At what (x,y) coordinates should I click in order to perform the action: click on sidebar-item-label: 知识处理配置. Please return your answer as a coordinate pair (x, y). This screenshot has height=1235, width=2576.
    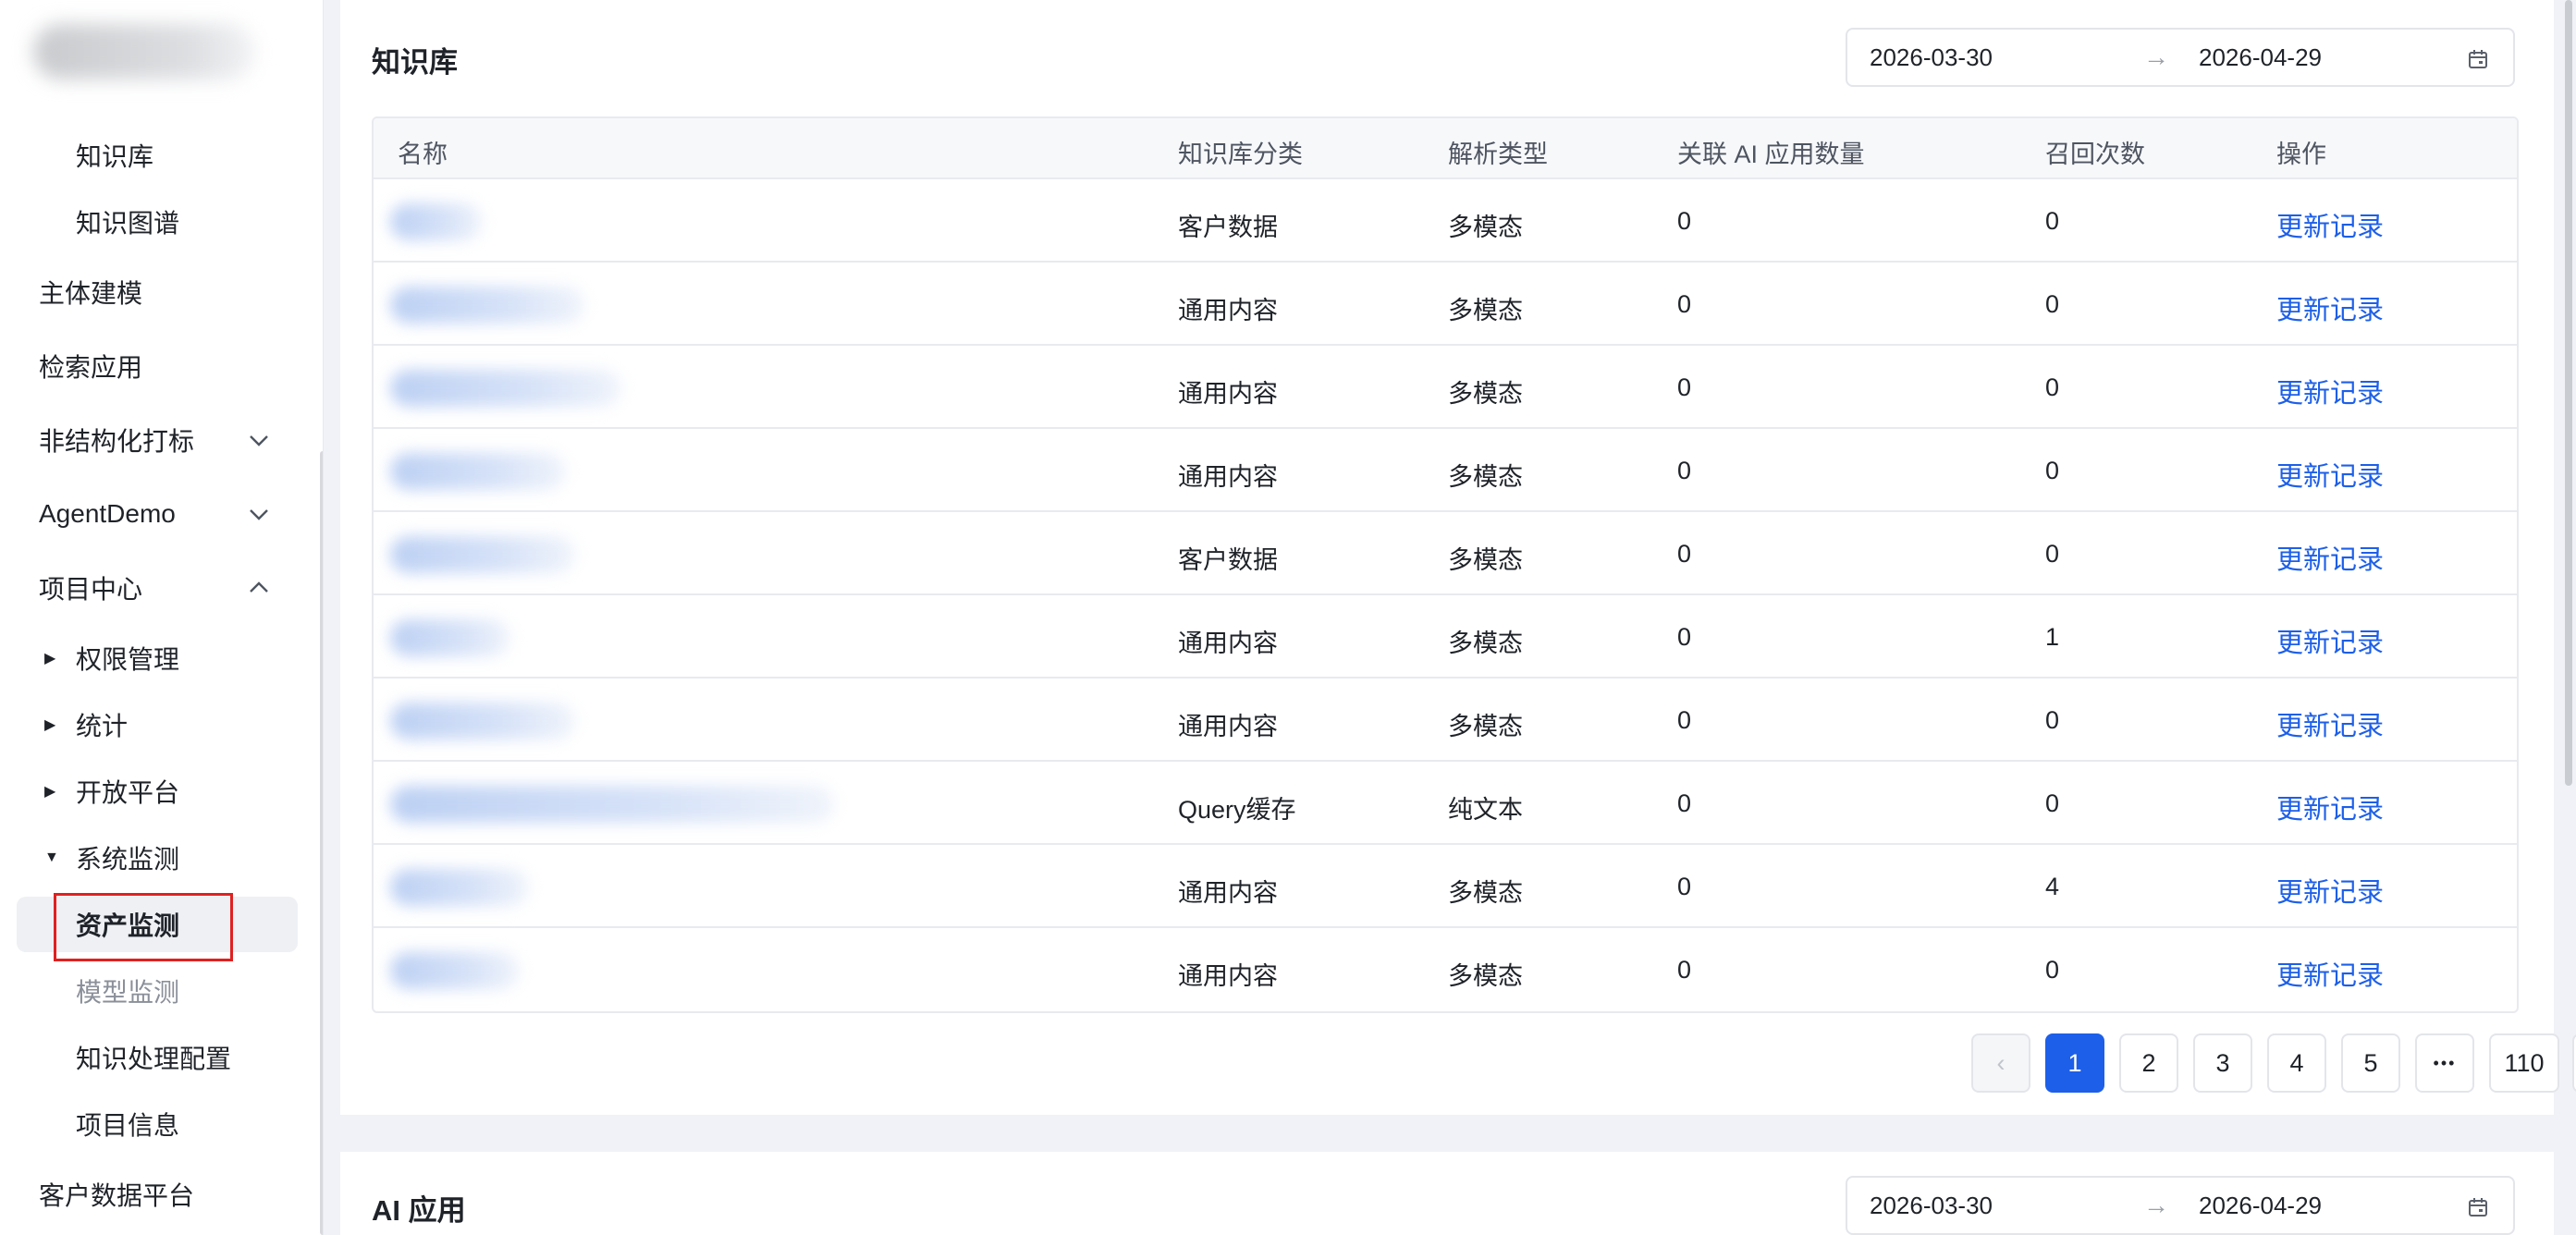
    Looking at the image, I should click on (154, 1059).